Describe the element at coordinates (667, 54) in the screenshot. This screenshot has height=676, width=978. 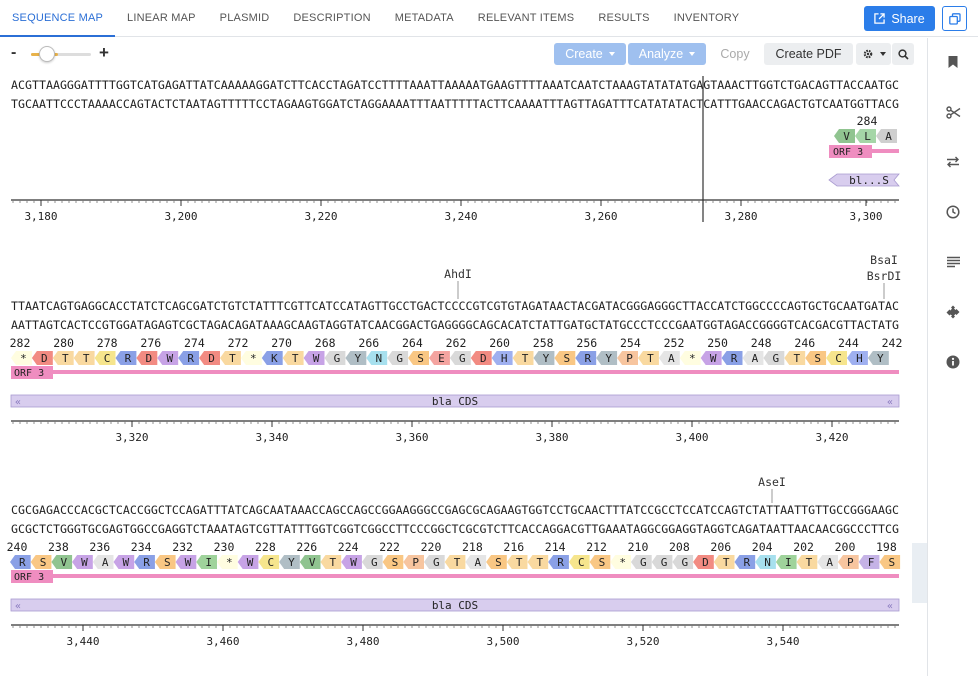
I see `analyze-dropdown-button: Analyze` at that location.